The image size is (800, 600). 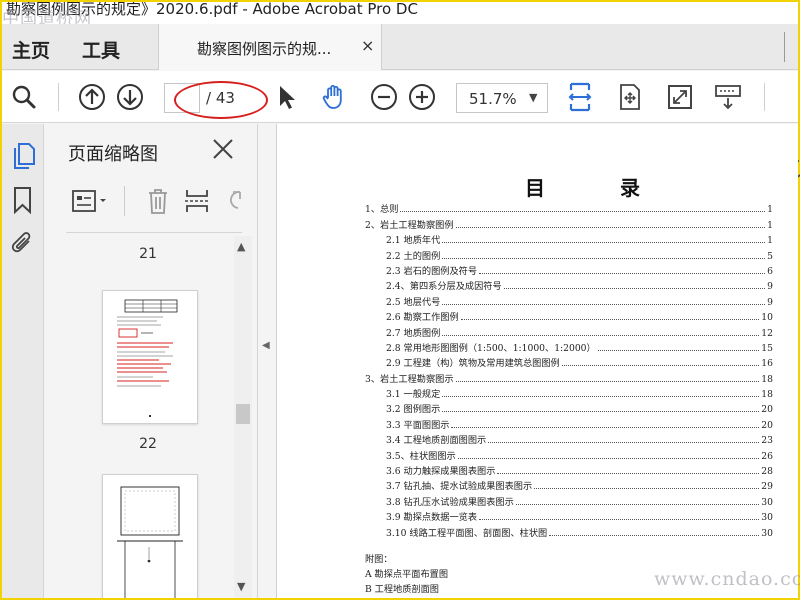 What do you see at coordinates (91, 203) in the screenshot?
I see `options-menu-icon` at bounding box center [91, 203].